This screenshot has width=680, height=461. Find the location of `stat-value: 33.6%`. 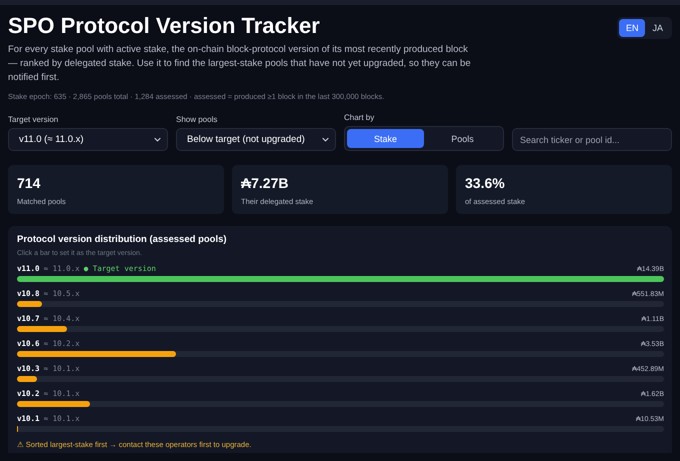

stat-value: 33.6% is located at coordinates (485, 183).